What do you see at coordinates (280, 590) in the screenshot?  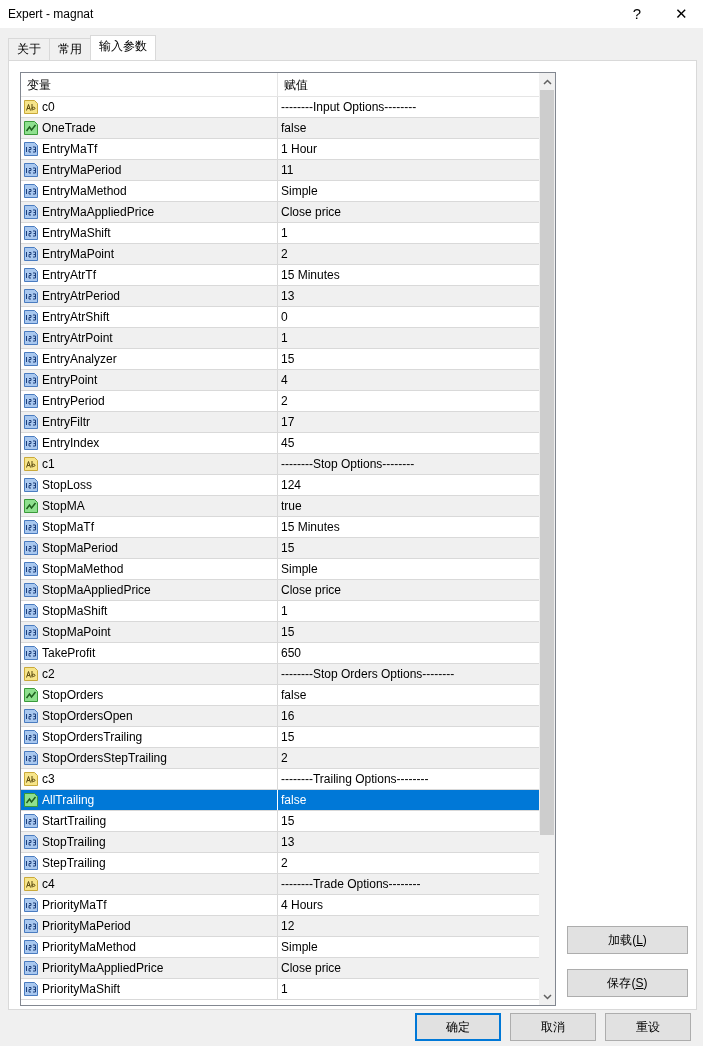 I see `parameter-row: StopMaAppliedPrice Close price` at bounding box center [280, 590].